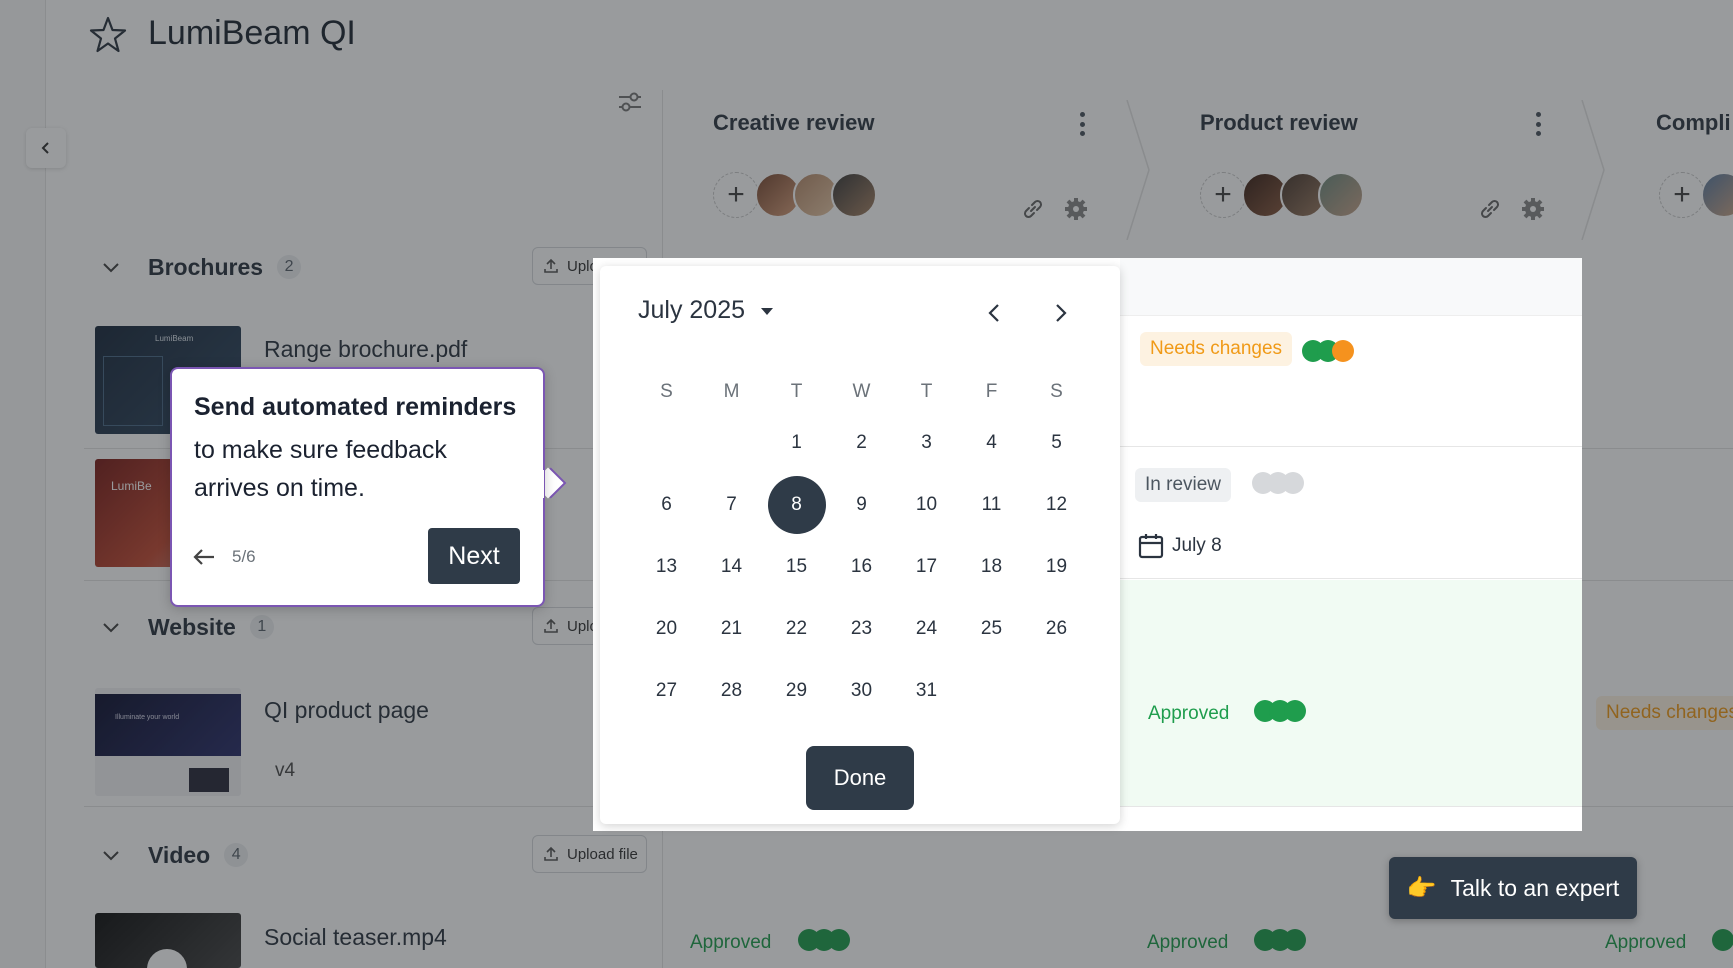  I want to click on chevron-right-icon, so click(1061, 313).